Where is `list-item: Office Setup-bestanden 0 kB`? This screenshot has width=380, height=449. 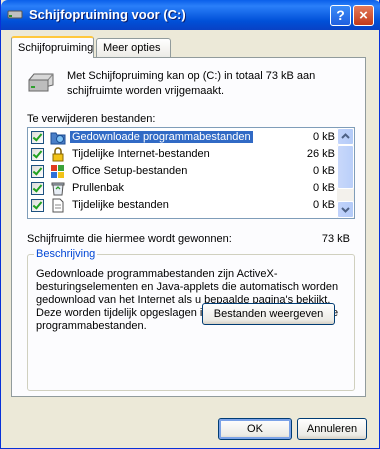 list-item: Office Setup-bestanden 0 kB is located at coordinates (183, 171).